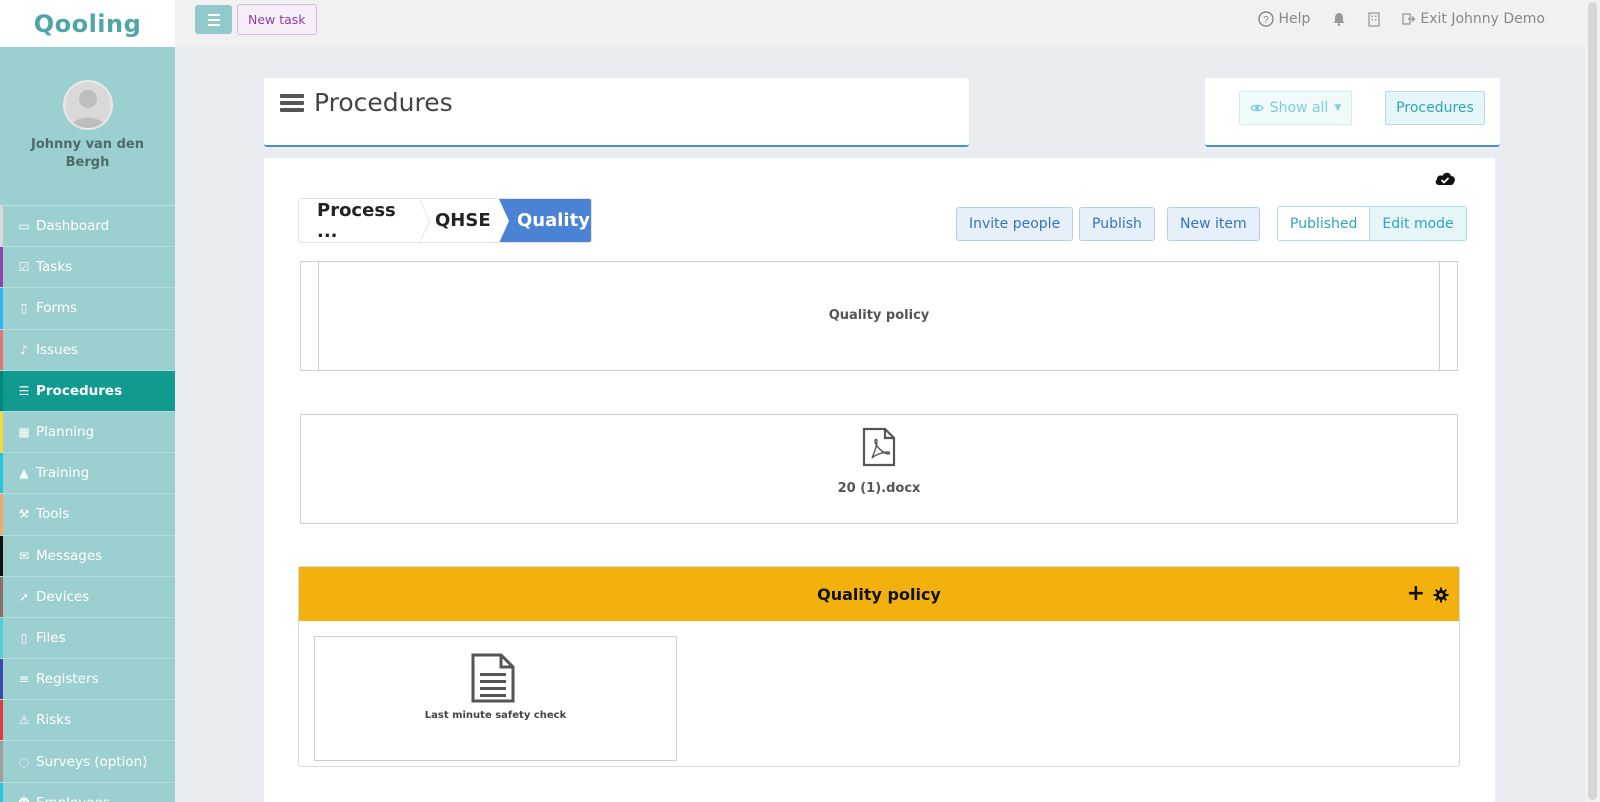 The width and height of the screenshot is (1600, 802). I want to click on document-icon, so click(493, 678).